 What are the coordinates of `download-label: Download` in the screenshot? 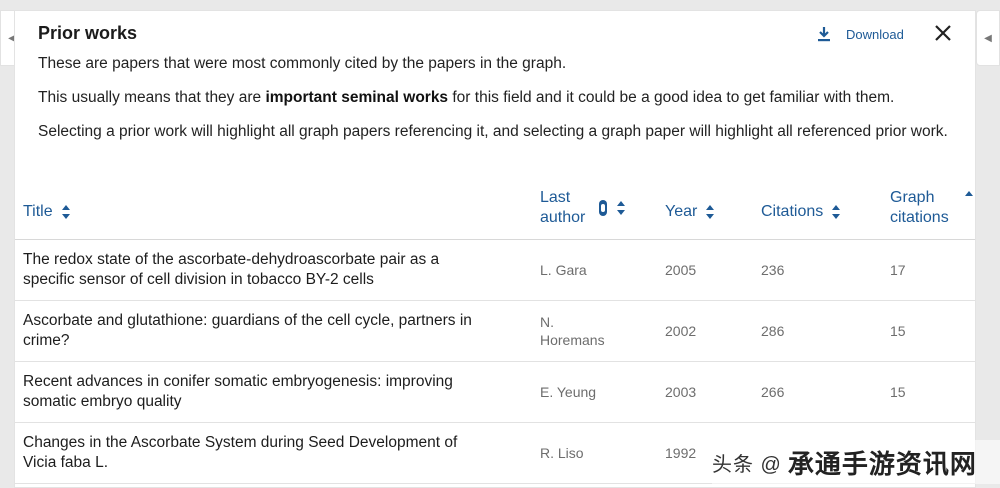 It's located at (875, 34).